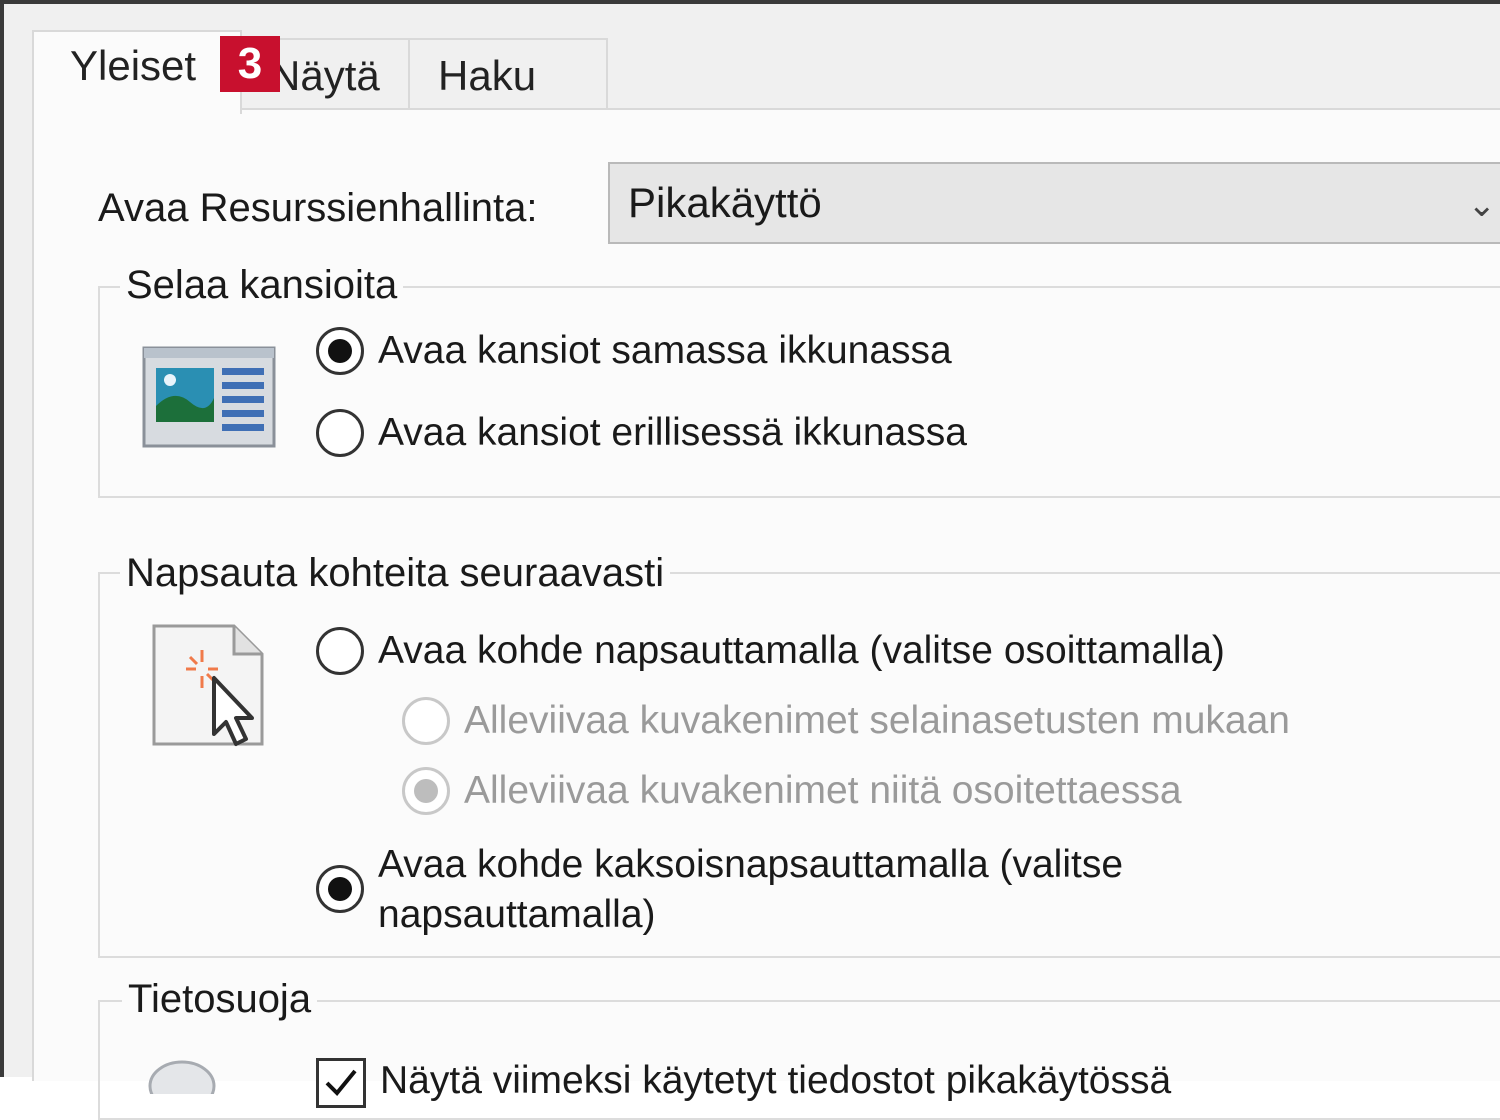 The image size is (1500, 1120). I want to click on chevron-down-icon: ⌄, so click(1482, 205).